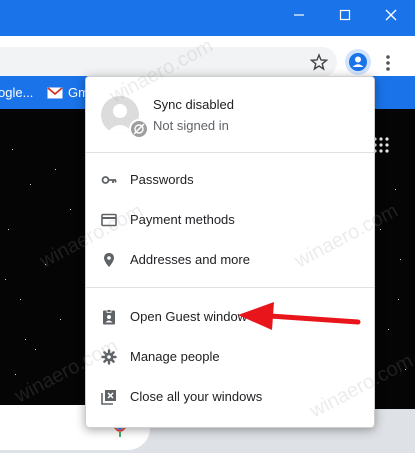 This screenshot has height=453, width=415. I want to click on minimize-button, so click(299, 15).